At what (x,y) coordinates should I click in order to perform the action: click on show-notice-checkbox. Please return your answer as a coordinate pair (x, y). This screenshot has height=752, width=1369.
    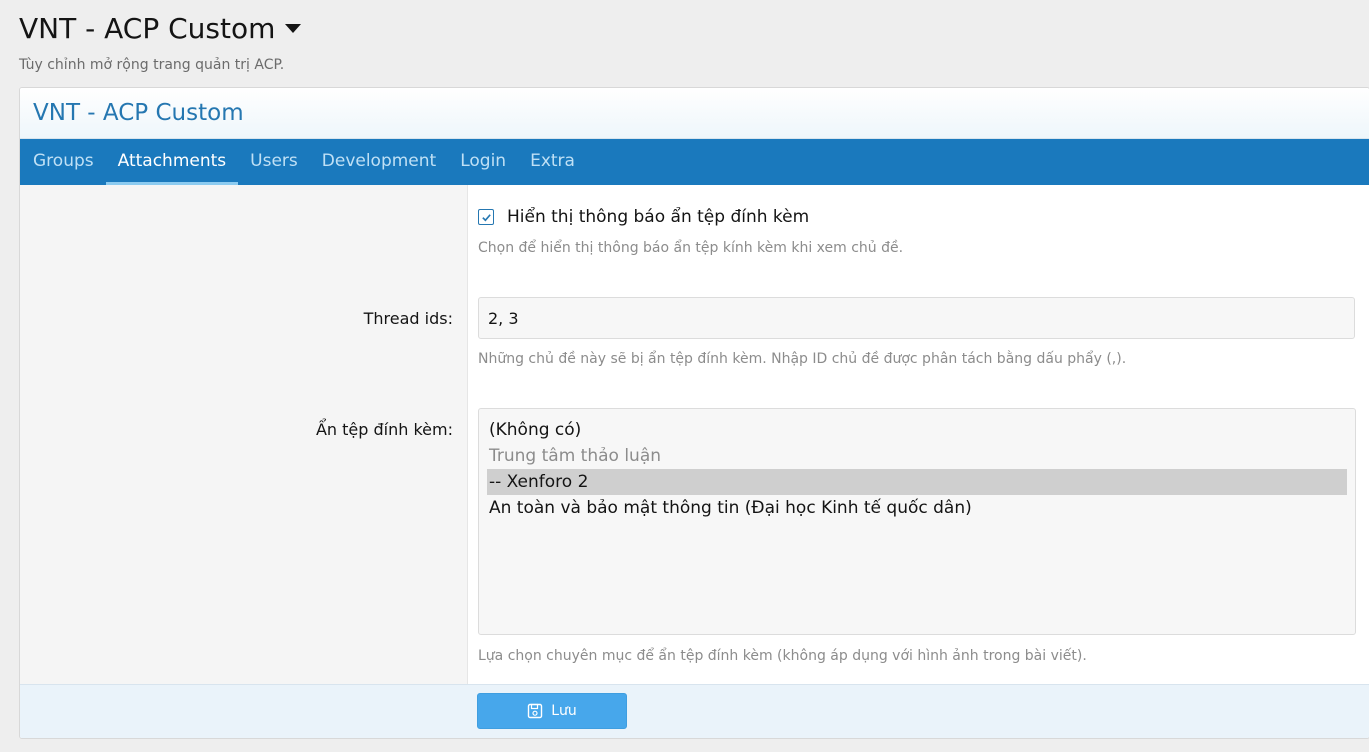
    Looking at the image, I should click on (486, 217).